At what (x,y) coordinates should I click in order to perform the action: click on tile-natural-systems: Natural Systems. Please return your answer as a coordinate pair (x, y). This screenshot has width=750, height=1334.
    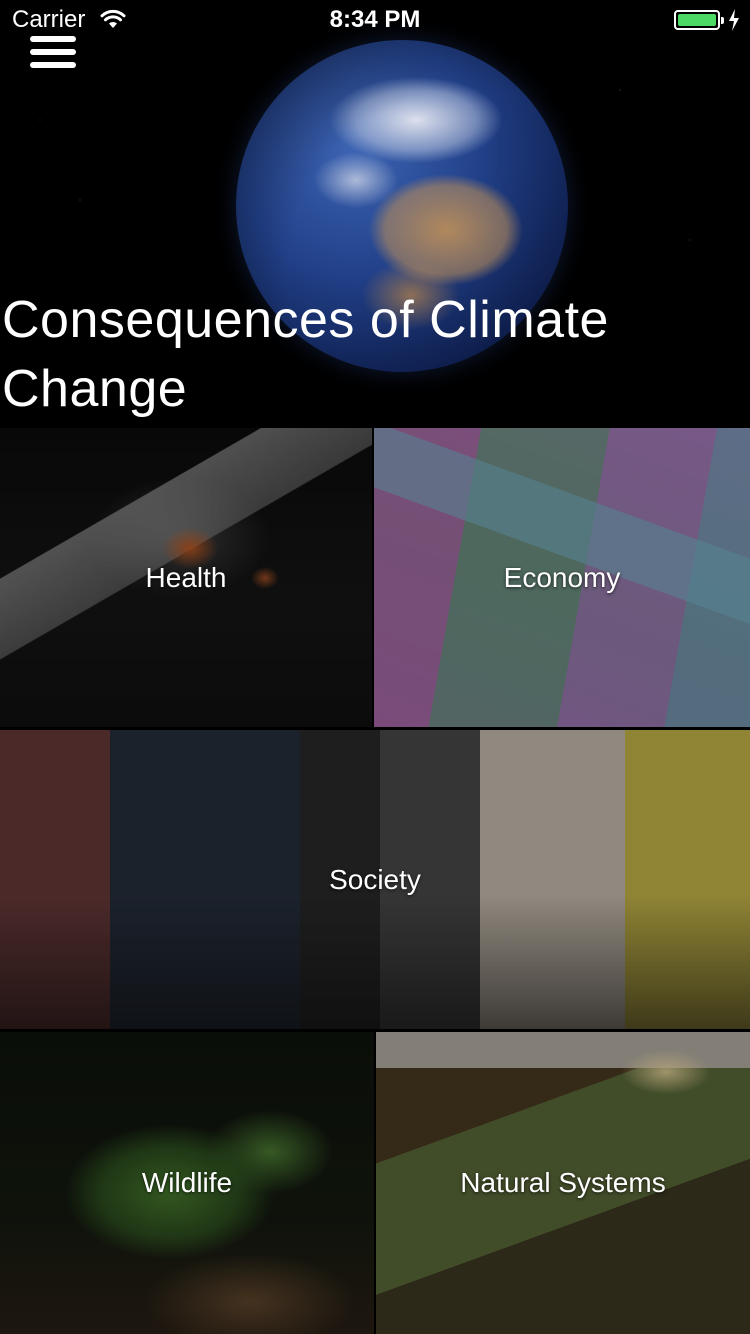
    Looking at the image, I should click on (563, 1183).